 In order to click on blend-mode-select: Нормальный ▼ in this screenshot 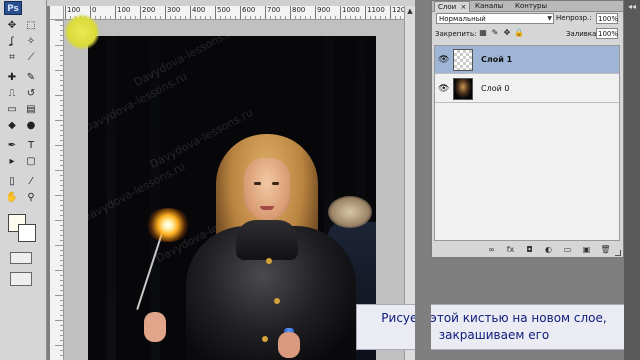, I will do `click(495, 18)`.